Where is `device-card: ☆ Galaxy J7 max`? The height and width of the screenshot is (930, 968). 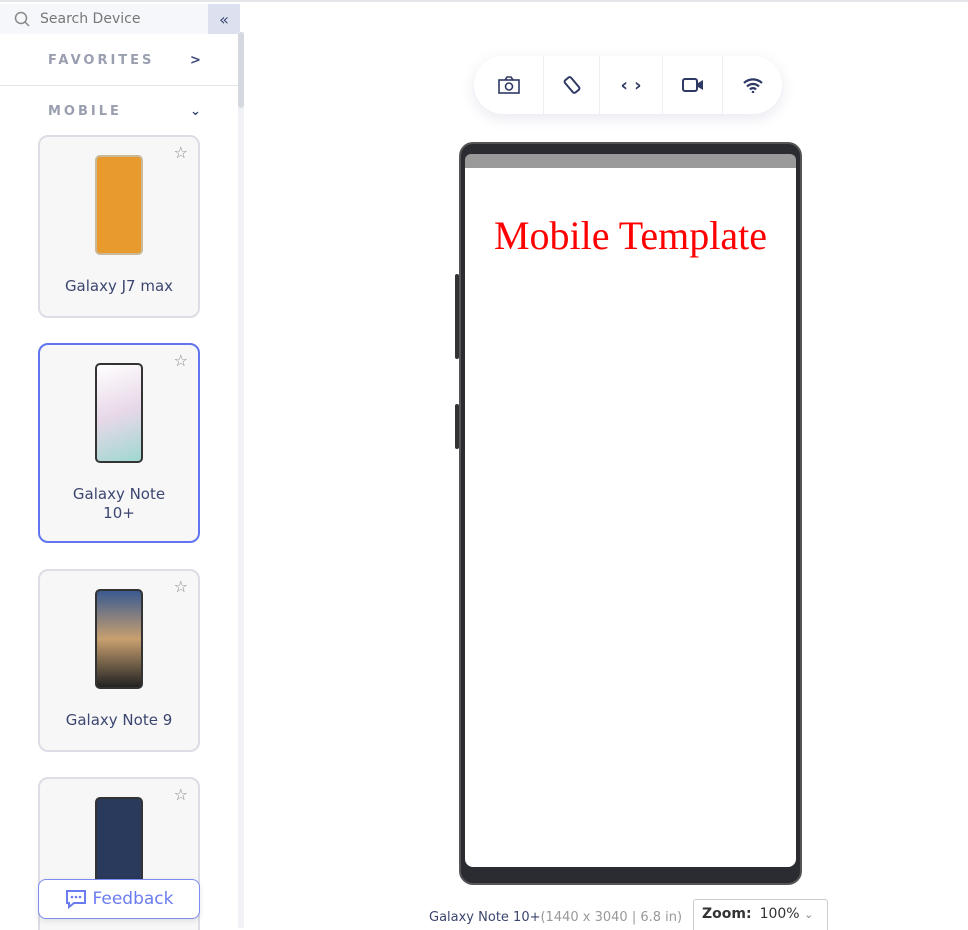 device-card: ☆ Galaxy J7 max is located at coordinates (119, 226).